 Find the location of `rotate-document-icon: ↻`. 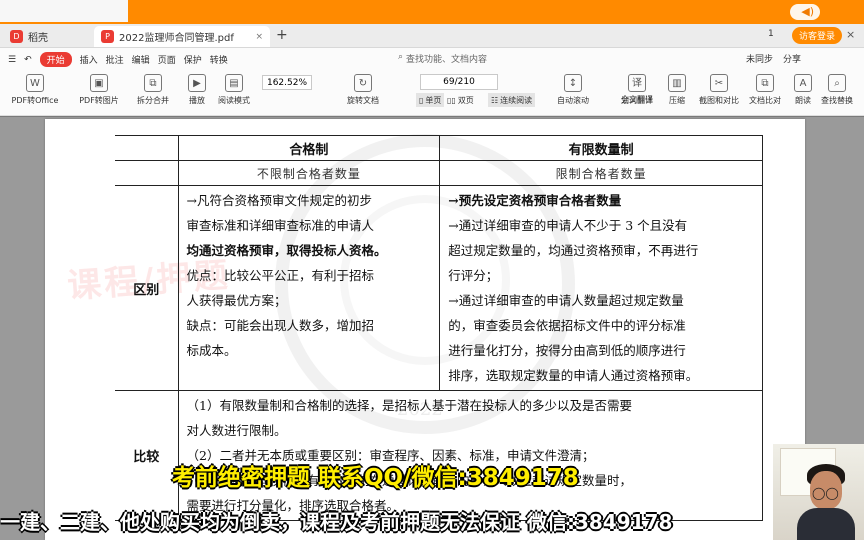

rotate-document-icon: ↻ is located at coordinates (363, 83).